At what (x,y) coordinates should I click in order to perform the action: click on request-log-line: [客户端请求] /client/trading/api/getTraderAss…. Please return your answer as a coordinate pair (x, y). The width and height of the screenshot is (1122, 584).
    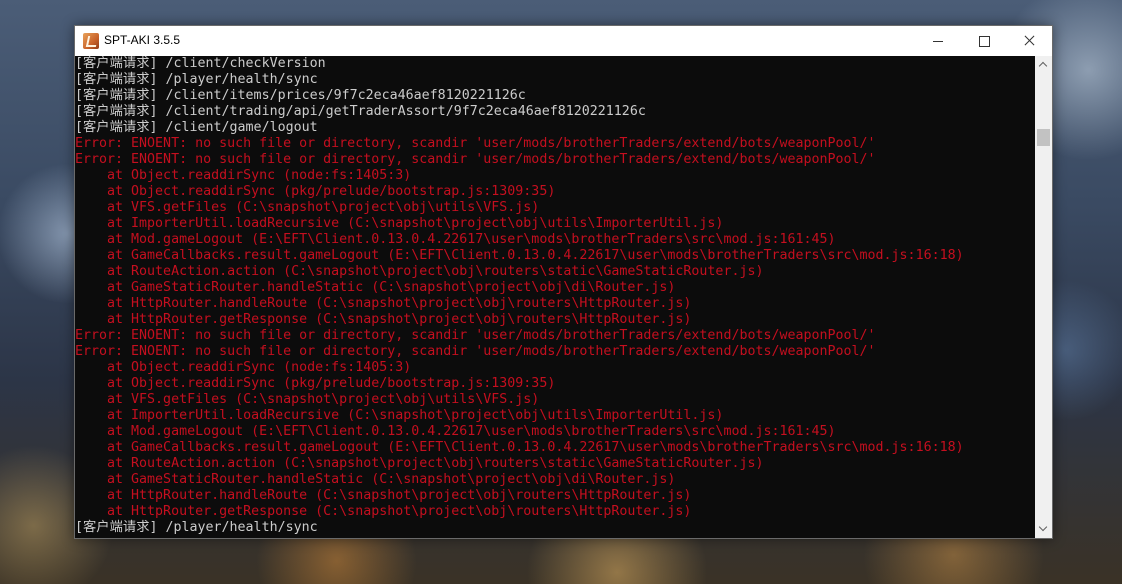
    Looking at the image, I should click on (360, 111).